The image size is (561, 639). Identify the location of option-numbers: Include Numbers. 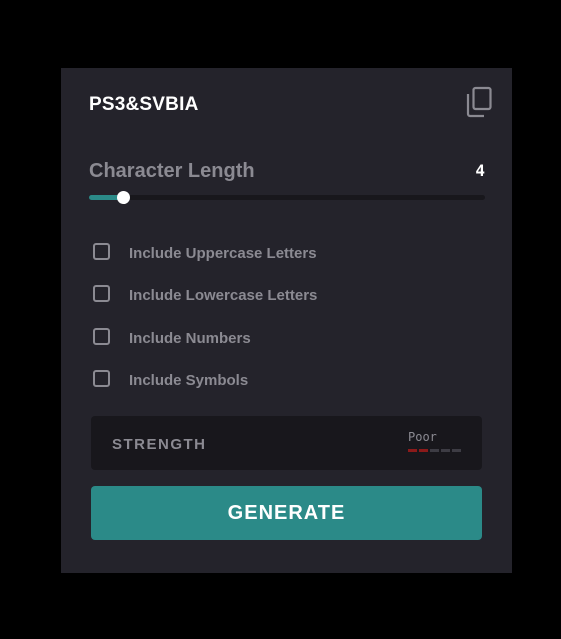
(172, 337).